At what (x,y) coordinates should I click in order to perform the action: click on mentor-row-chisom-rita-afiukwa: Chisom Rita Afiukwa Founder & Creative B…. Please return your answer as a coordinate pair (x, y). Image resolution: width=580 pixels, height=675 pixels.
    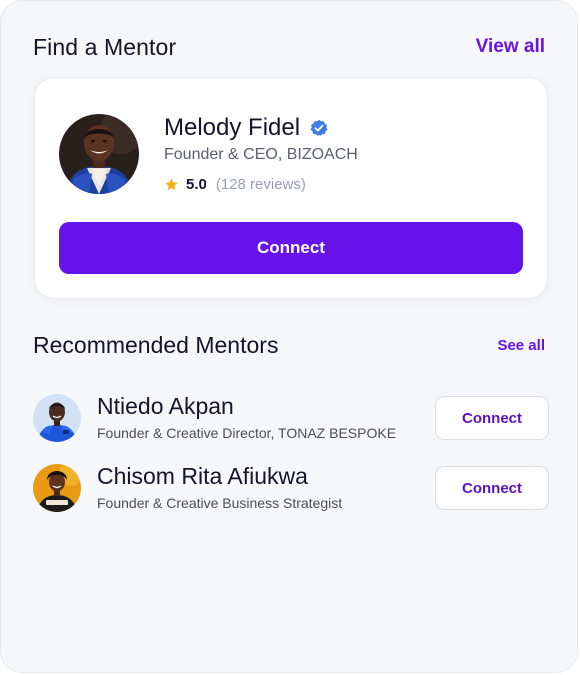
    Looking at the image, I should click on (291, 487).